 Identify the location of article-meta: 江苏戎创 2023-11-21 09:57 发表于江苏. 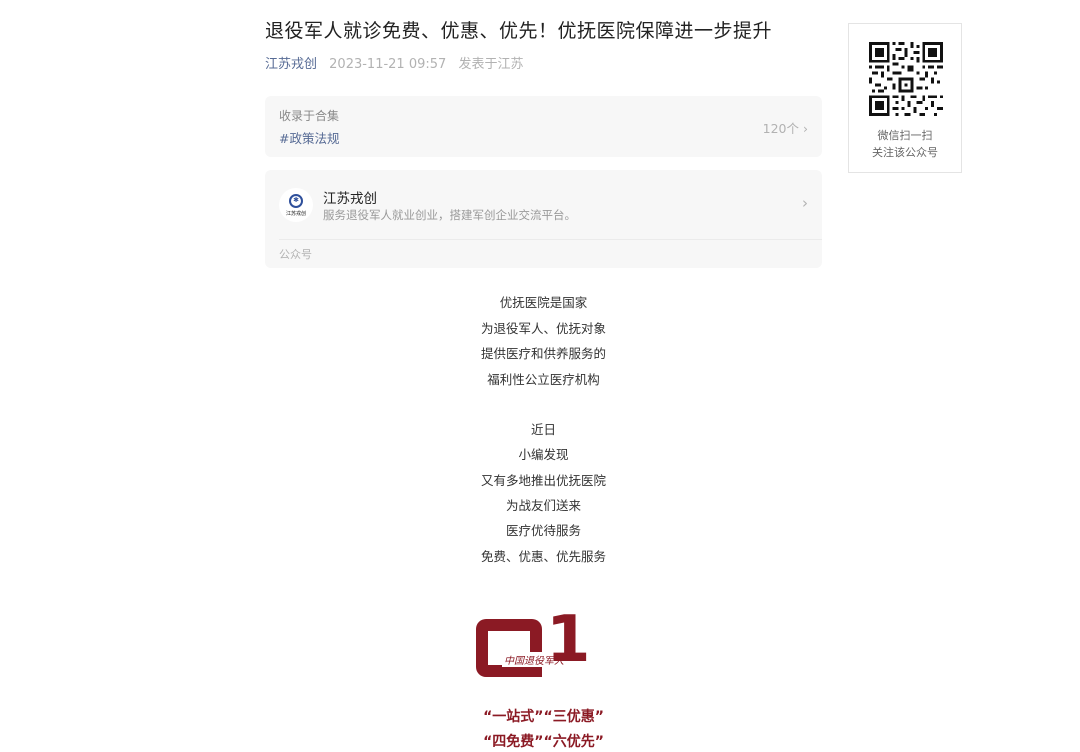
(394, 62).